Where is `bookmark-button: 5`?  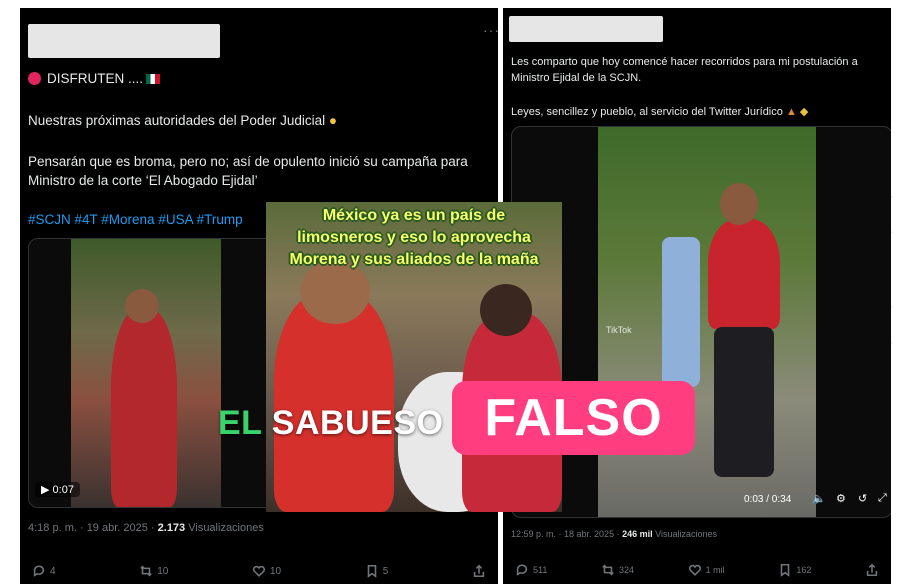
bookmark-button: 5 is located at coordinates (376, 571).